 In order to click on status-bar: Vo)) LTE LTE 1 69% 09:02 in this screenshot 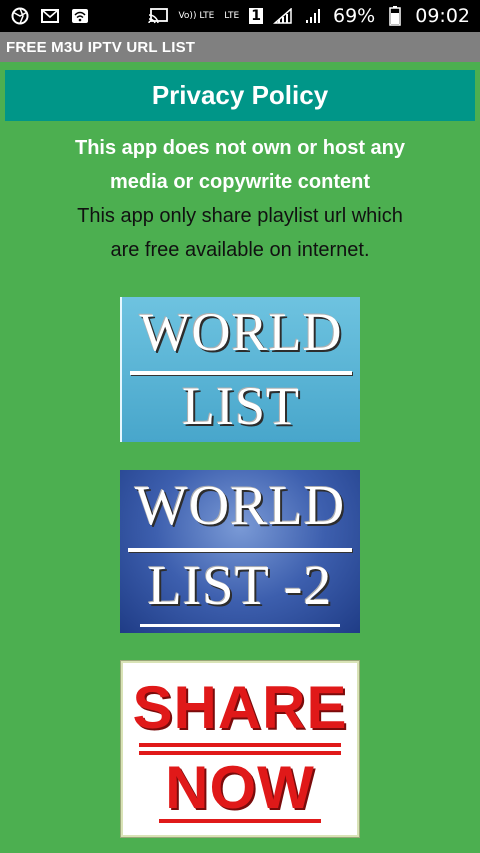, I will do `click(240, 16)`.